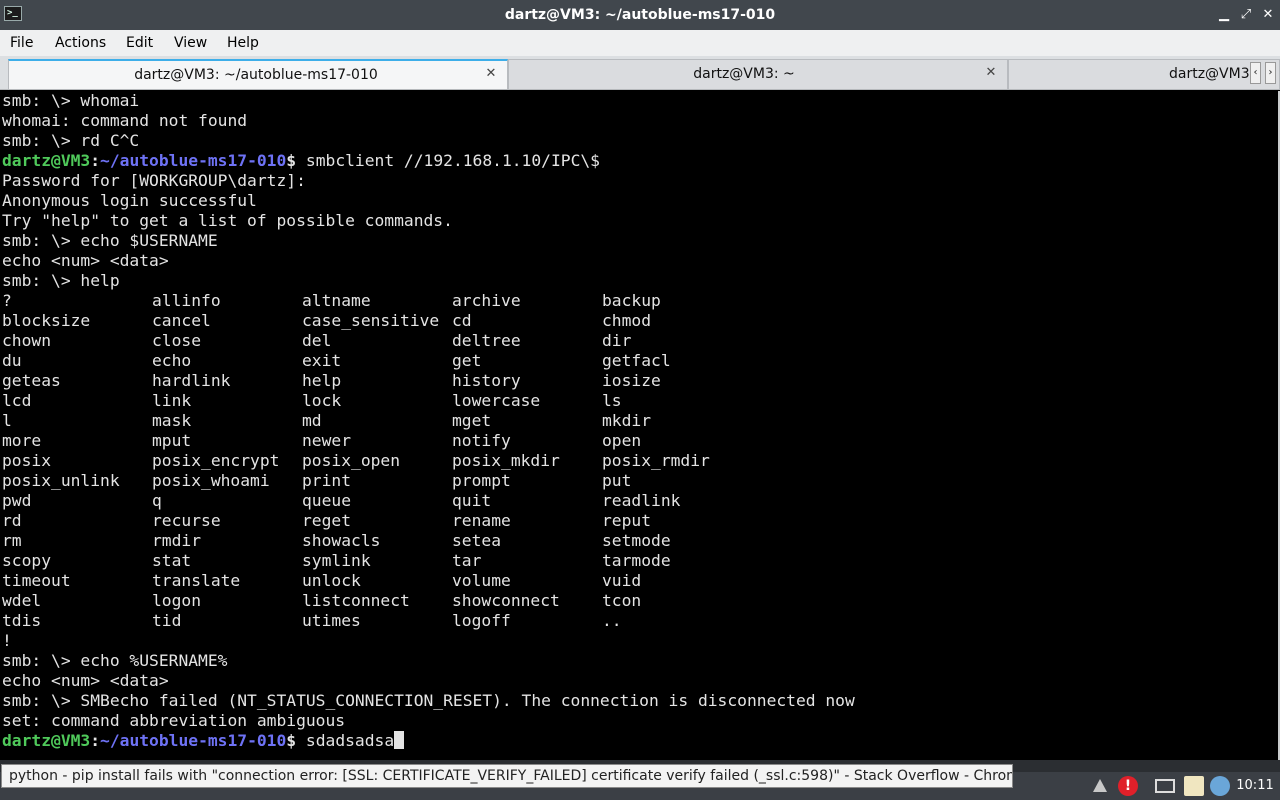 The width and height of the screenshot is (1280, 800). What do you see at coordinates (27, 560) in the screenshot?
I see `help-command: scopy` at bounding box center [27, 560].